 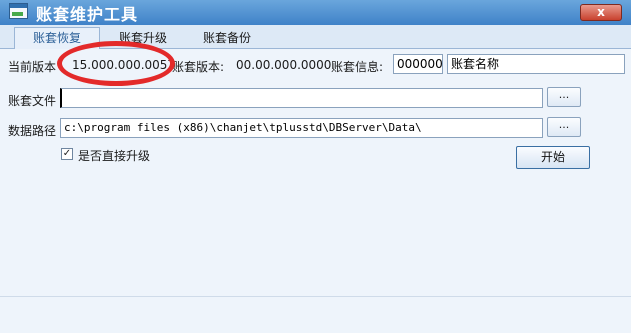 What do you see at coordinates (301, 98) in the screenshot?
I see `file-input` at bounding box center [301, 98].